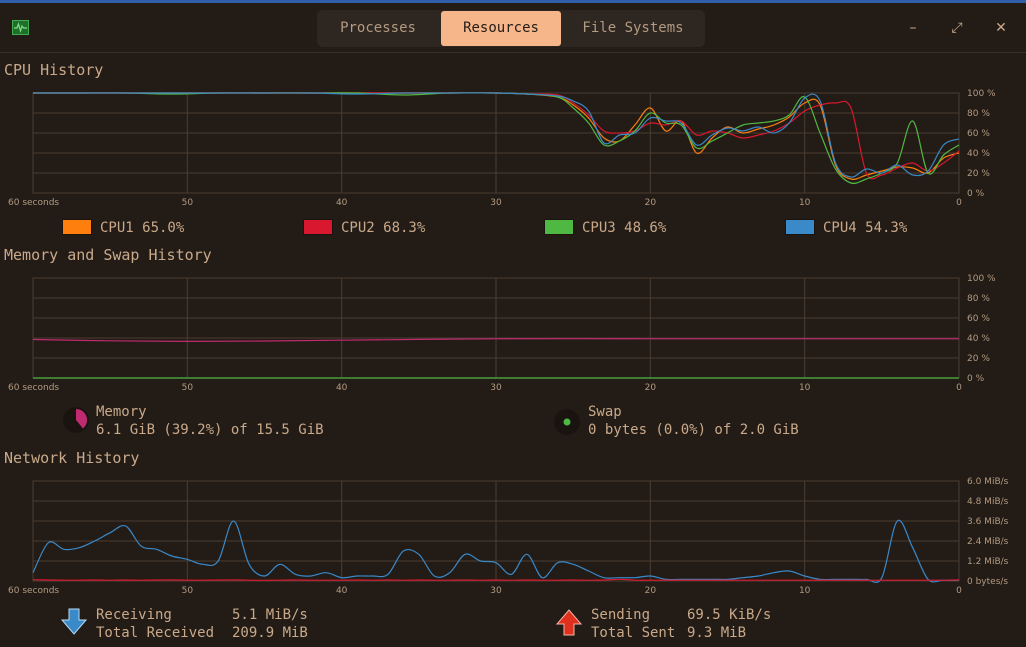 The height and width of the screenshot is (647, 1026). I want to click on total-sent-label: Total Sent, so click(633, 633).